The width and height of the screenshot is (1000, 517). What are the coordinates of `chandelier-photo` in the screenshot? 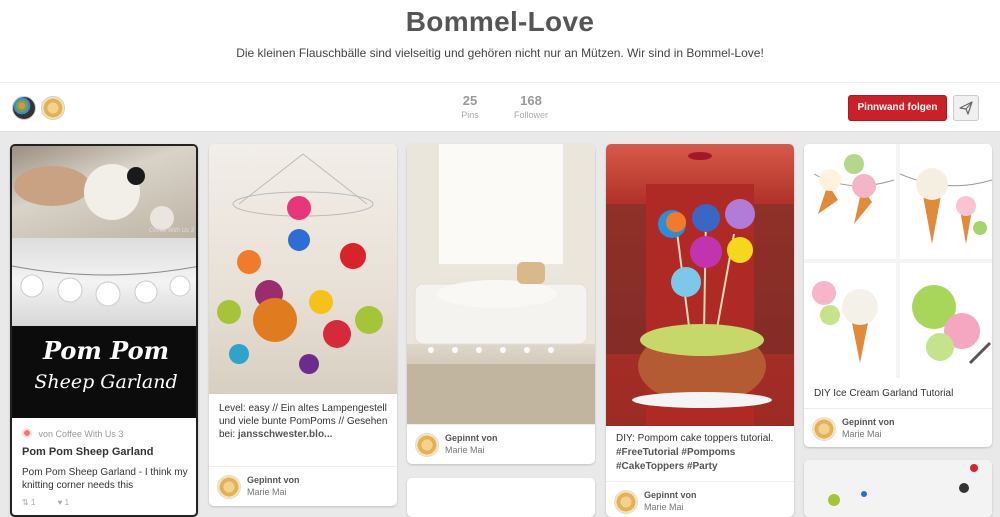 It's located at (300, 263).